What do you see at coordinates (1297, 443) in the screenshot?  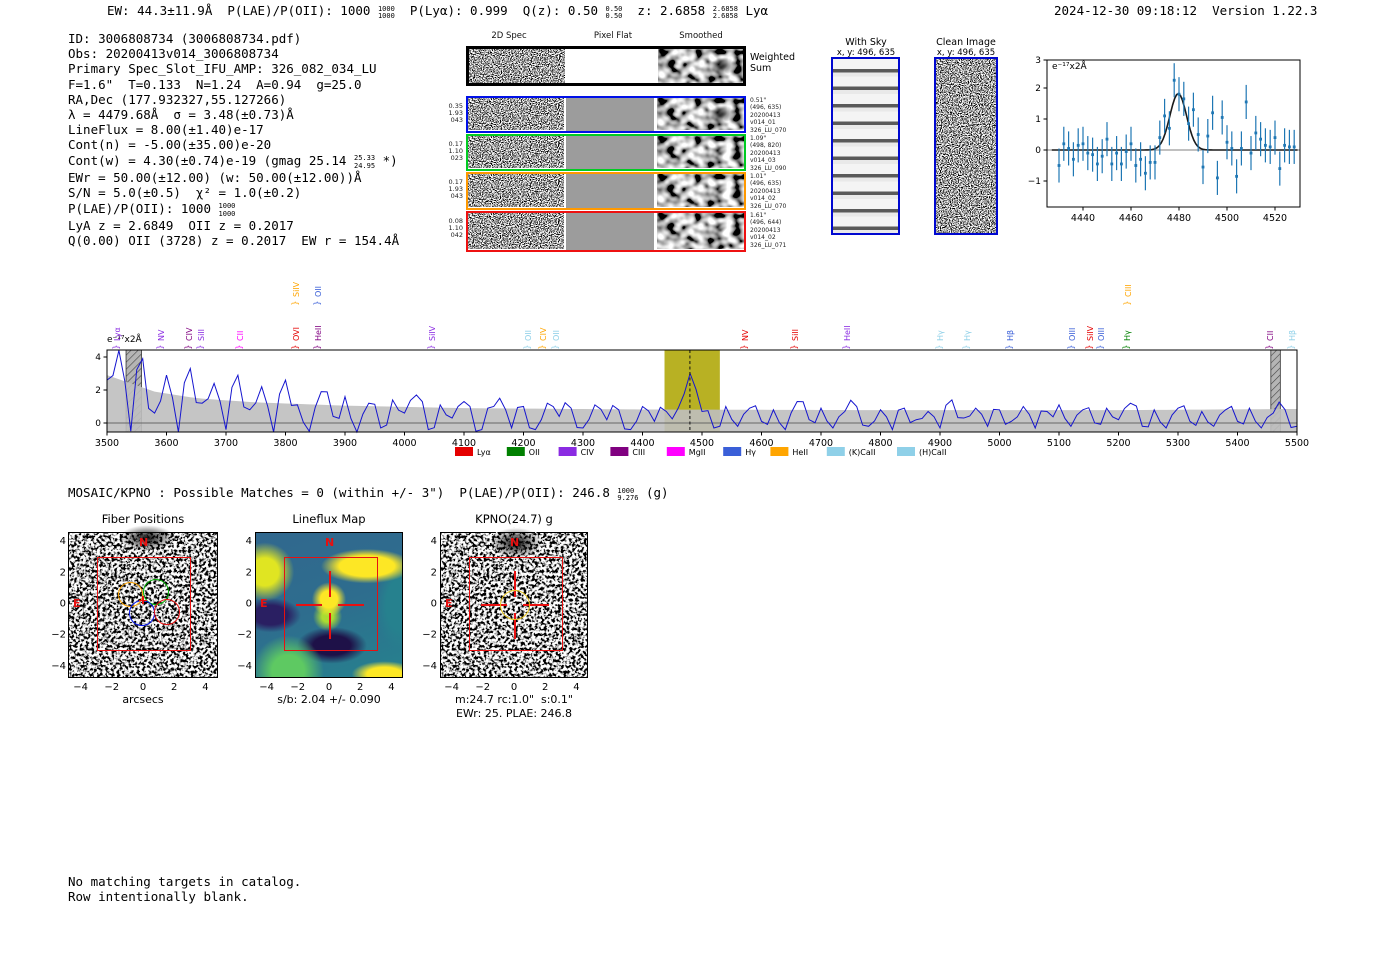 I see `x-tick-label: 5500` at bounding box center [1297, 443].